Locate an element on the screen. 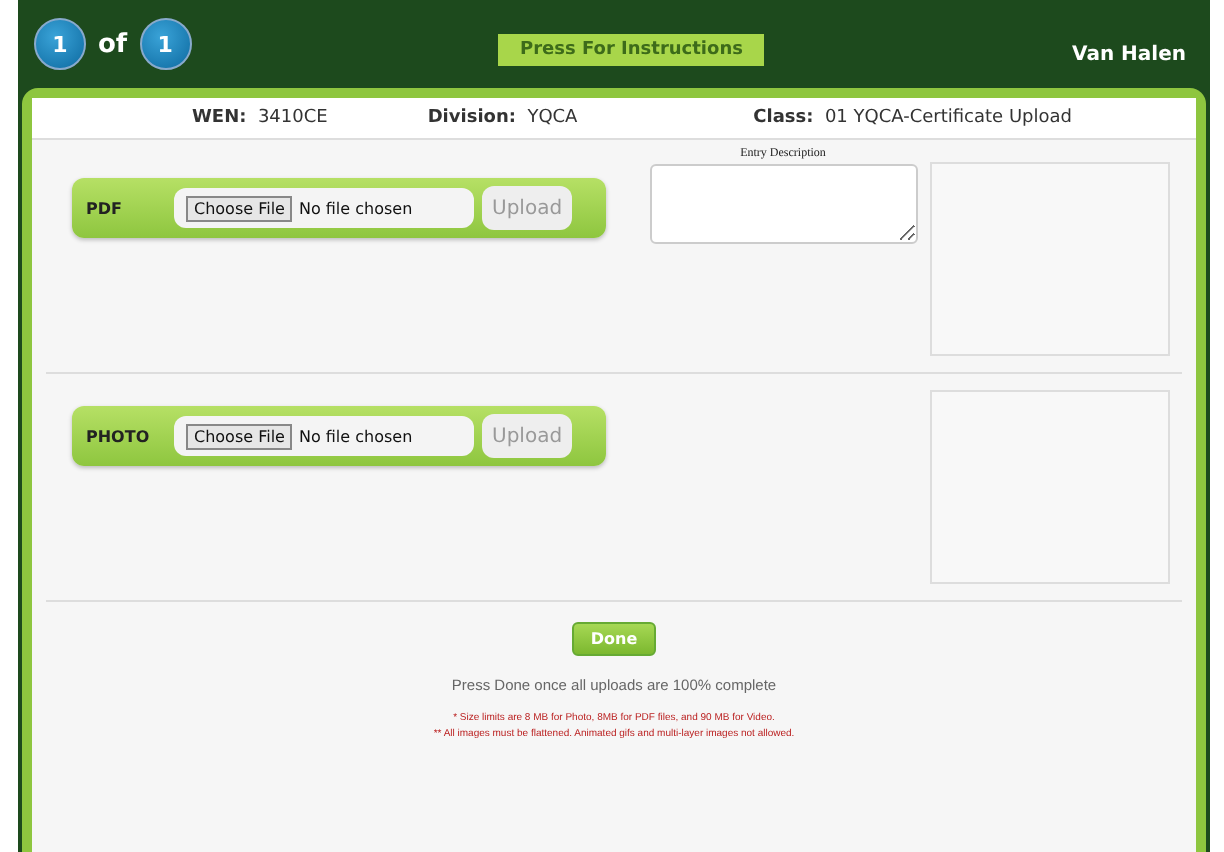 Image resolution: width=1224 pixels, height=852 pixels. page-total-badge: 1 is located at coordinates (165, 44).